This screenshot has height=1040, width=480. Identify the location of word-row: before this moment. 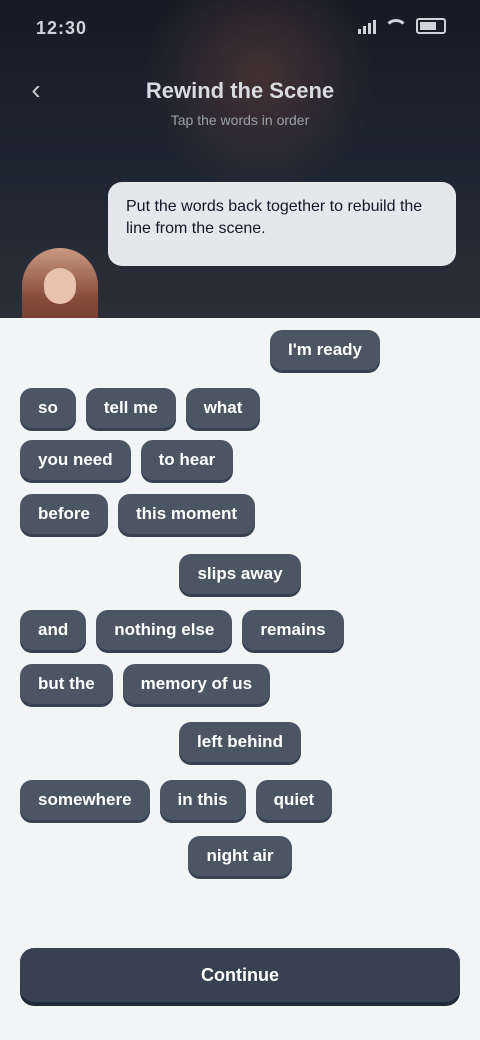
(240, 516).